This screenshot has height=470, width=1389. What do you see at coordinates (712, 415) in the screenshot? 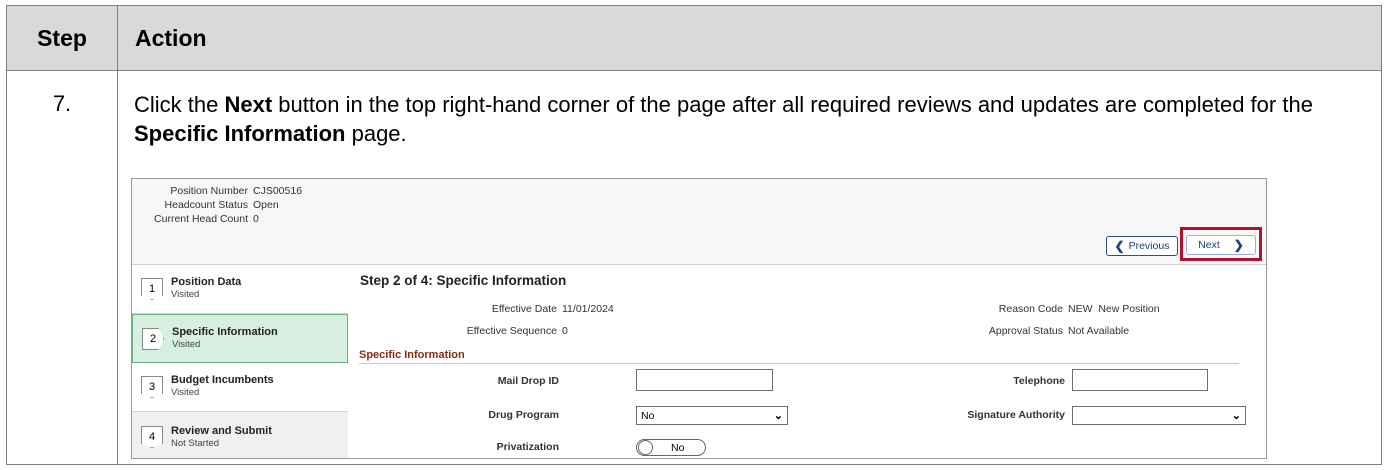
I see `drug-program-select: No ⌄` at bounding box center [712, 415].